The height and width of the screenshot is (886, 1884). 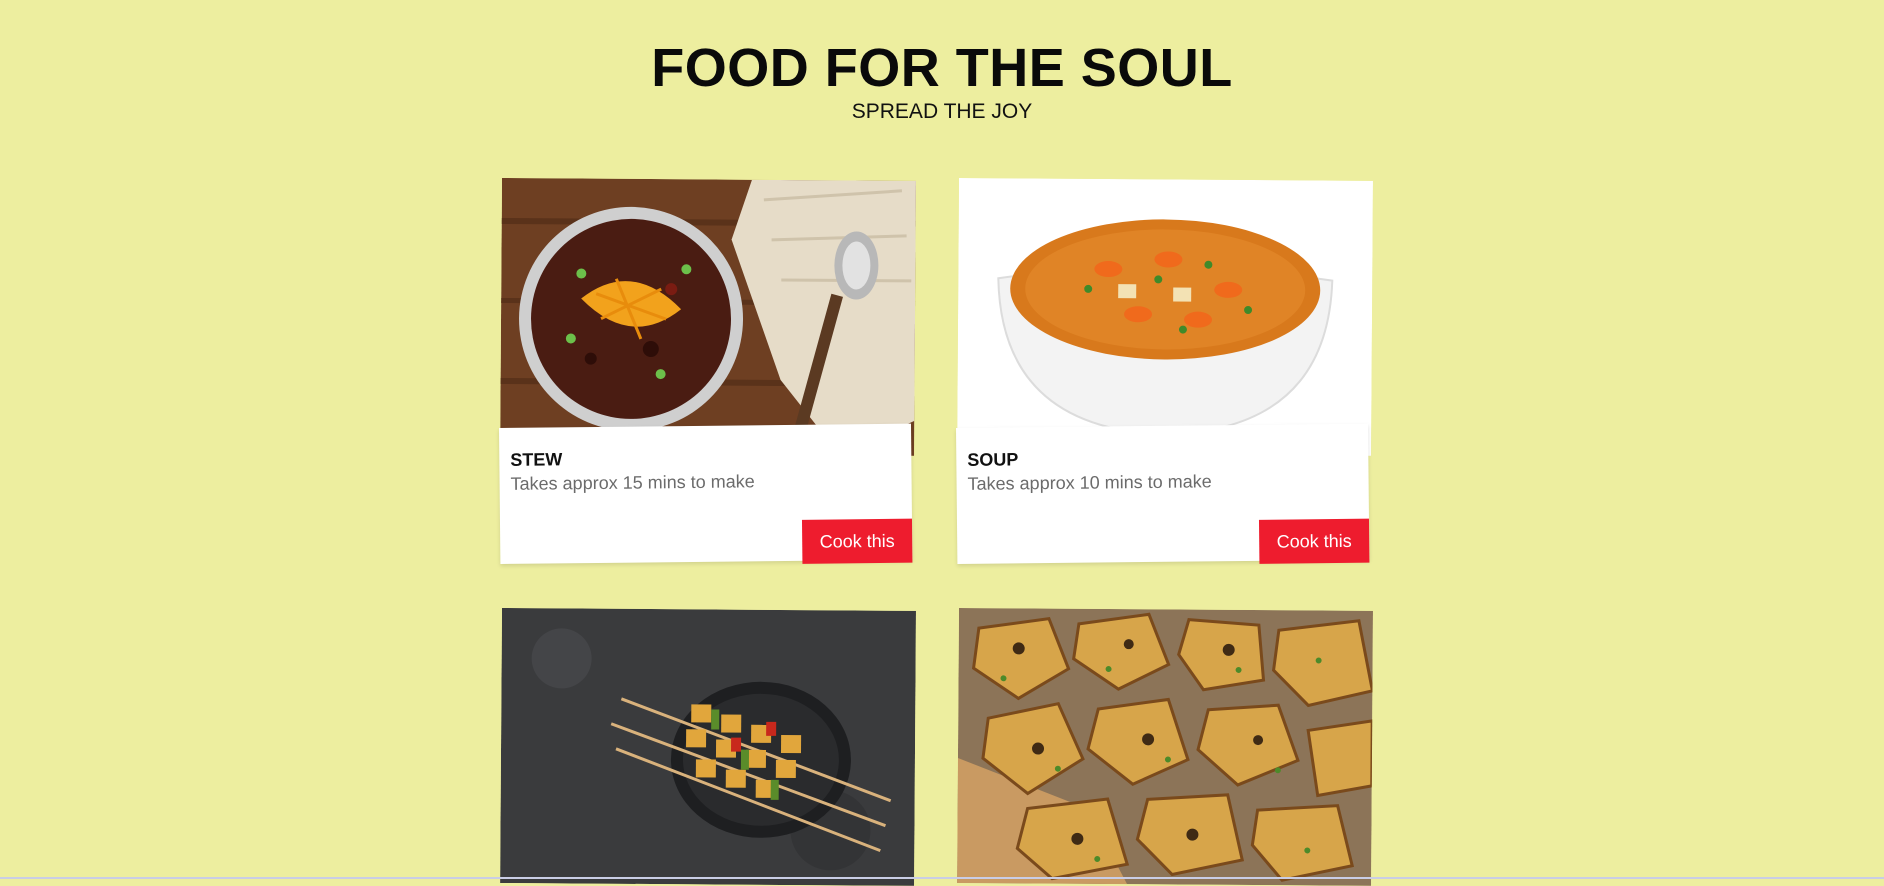 What do you see at coordinates (708, 747) in the screenshot?
I see `paneer-skewers-photo` at bounding box center [708, 747].